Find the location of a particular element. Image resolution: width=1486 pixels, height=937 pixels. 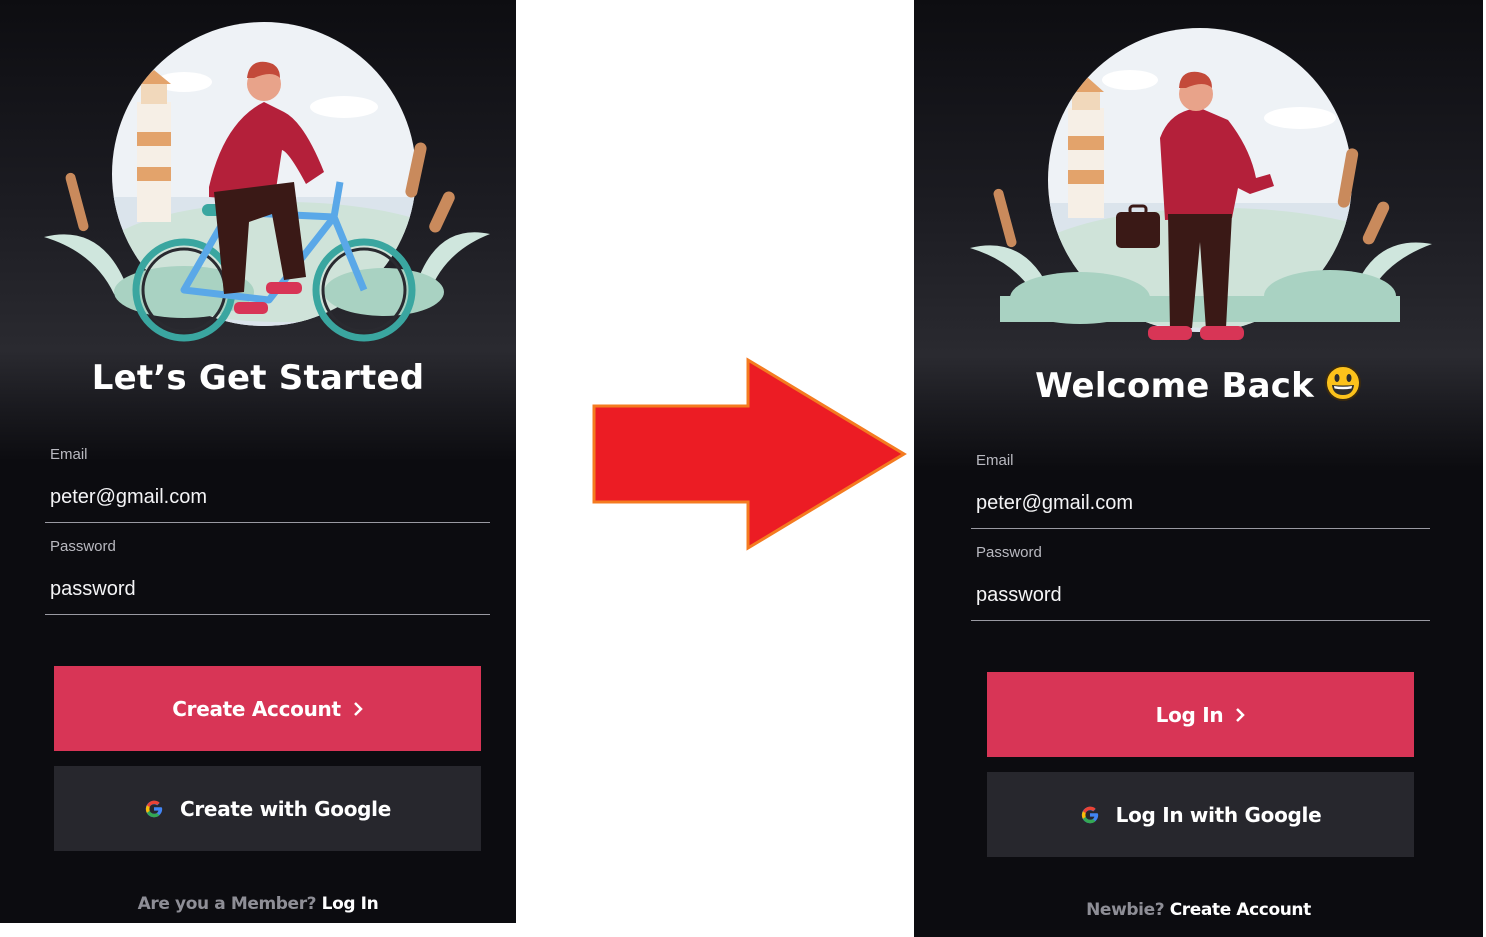

create-account-button: Create Account is located at coordinates (267, 708).